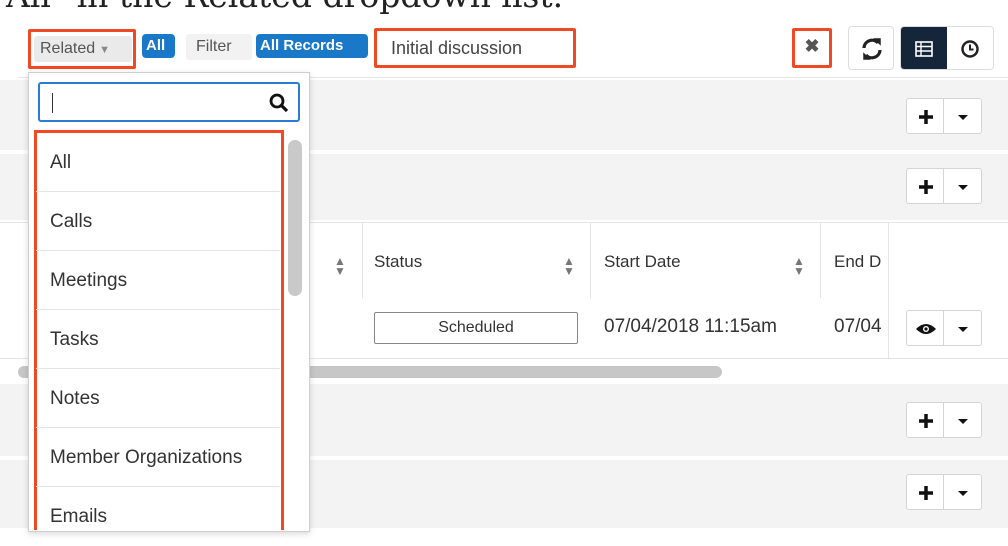 This screenshot has width=1008, height=546. I want to click on clock-icon, so click(970, 49).